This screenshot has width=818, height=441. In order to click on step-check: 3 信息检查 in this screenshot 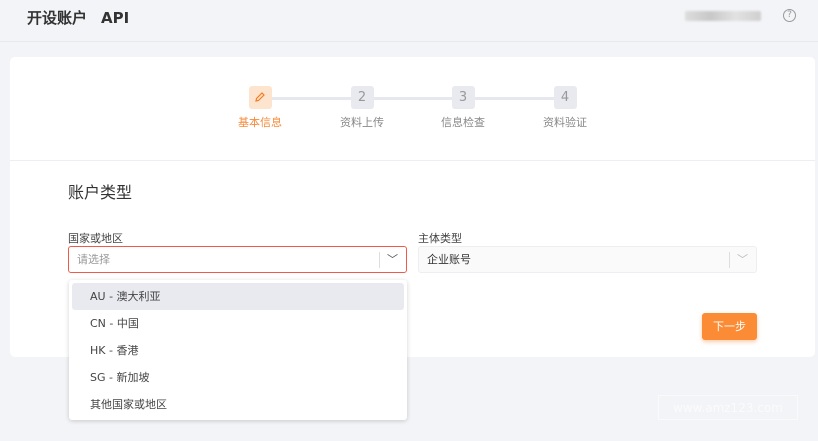, I will do `click(463, 108)`.